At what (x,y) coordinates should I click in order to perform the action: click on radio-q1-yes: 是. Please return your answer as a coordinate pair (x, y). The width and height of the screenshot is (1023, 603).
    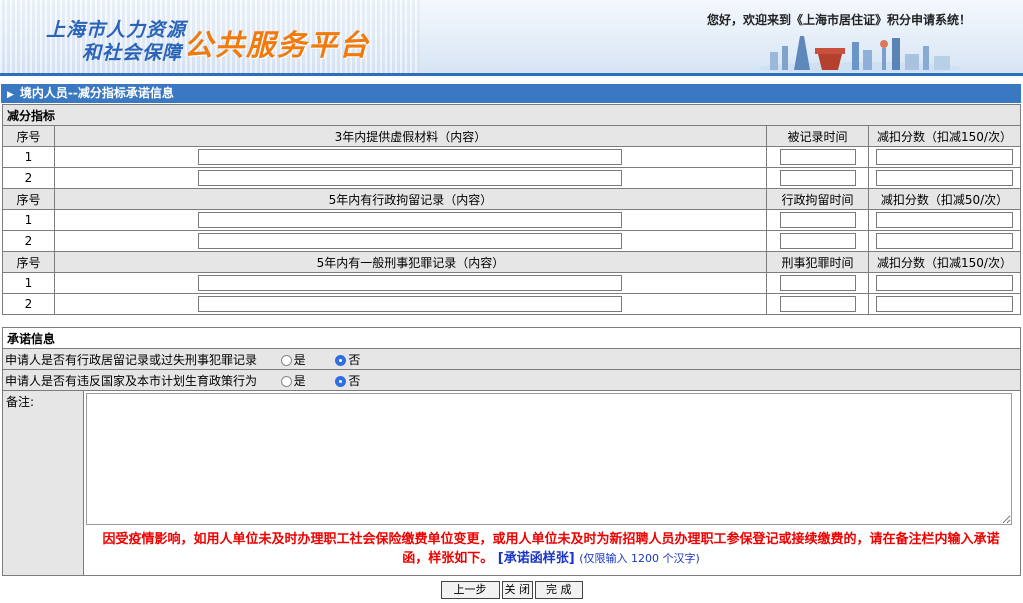
    Looking at the image, I should click on (293, 359).